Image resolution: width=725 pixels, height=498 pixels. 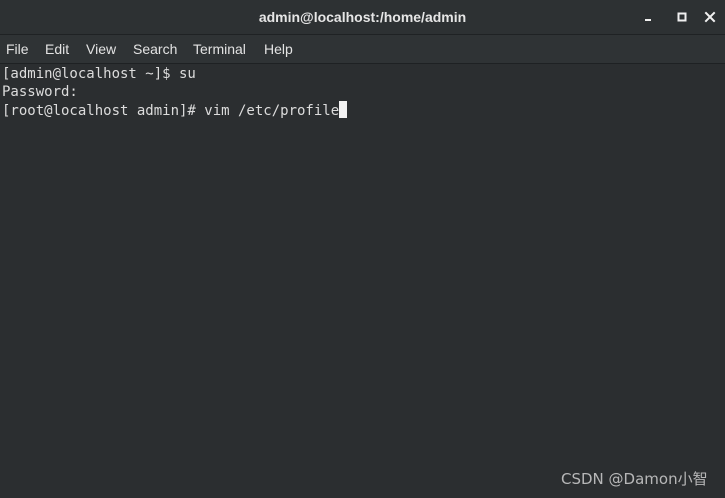 I want to click on menu-view: View, so click(x=101, y=49).